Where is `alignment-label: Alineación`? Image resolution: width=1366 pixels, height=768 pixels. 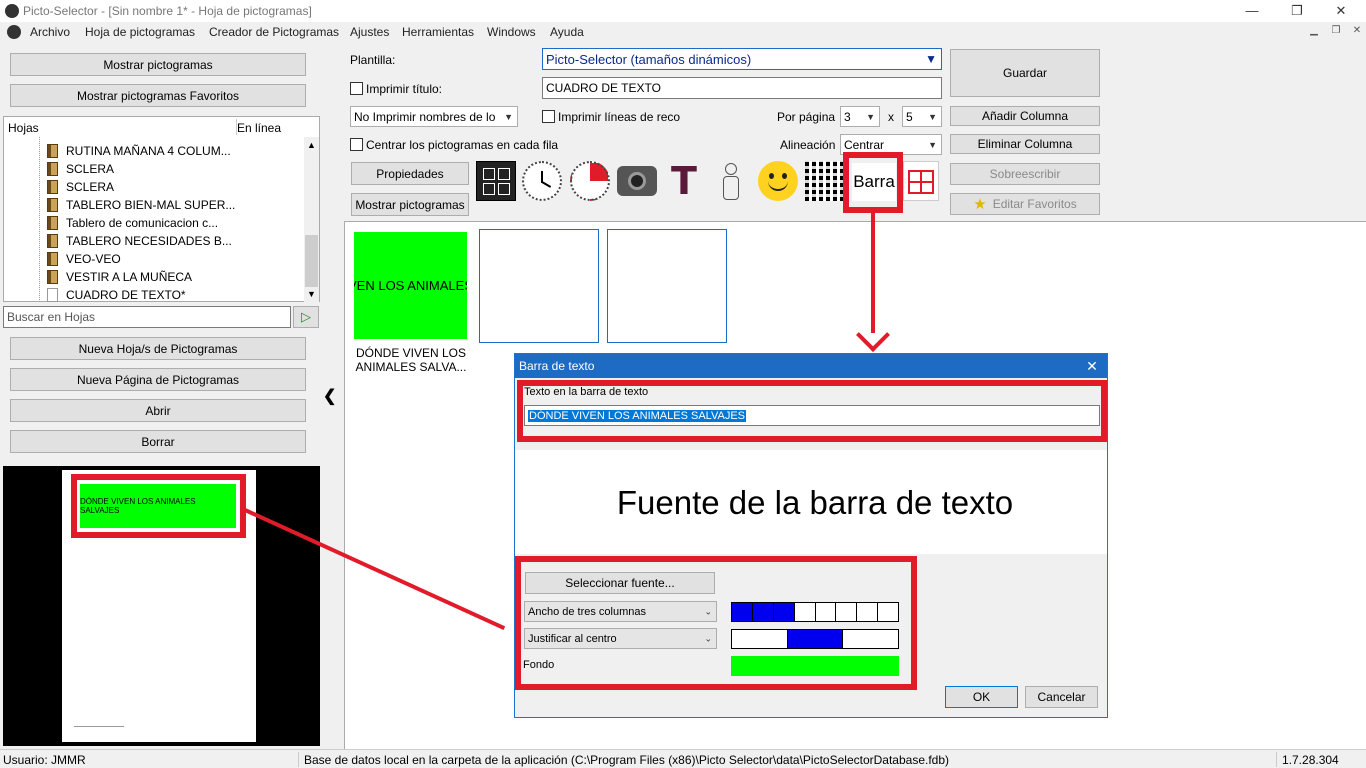 alignment-label: Alineación is located at coordinates (808, 145).